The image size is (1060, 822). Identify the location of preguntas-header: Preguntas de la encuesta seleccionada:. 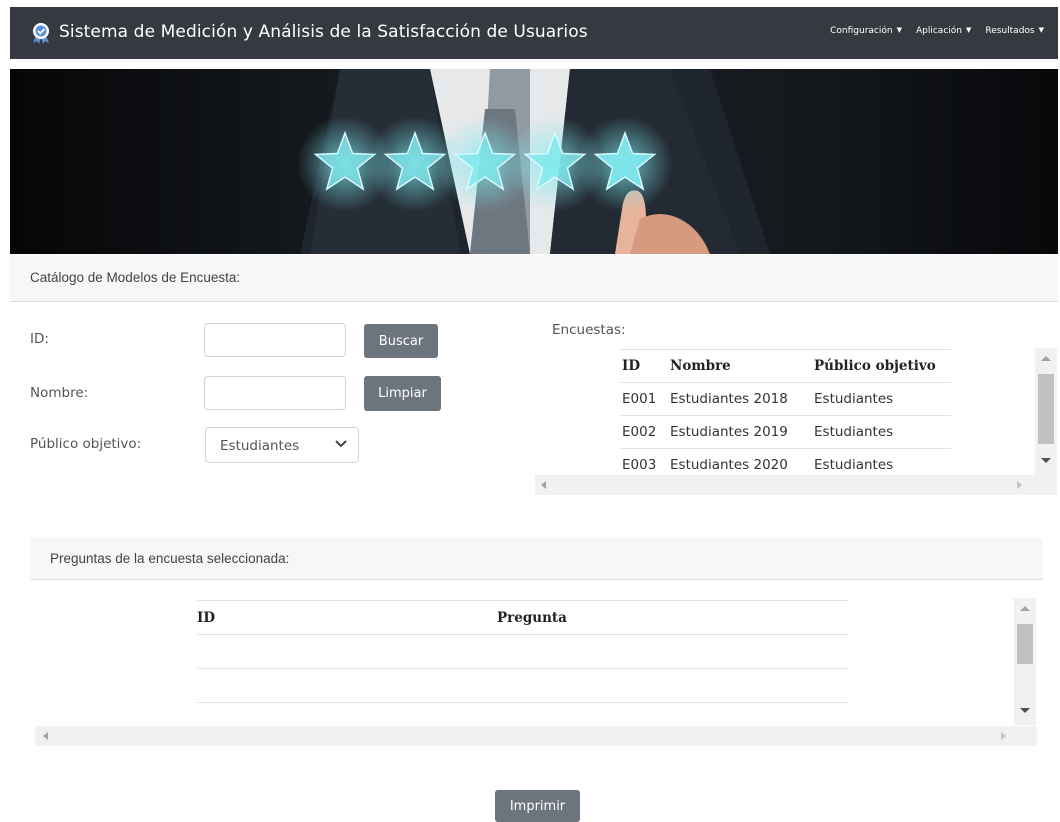
(536, 559).